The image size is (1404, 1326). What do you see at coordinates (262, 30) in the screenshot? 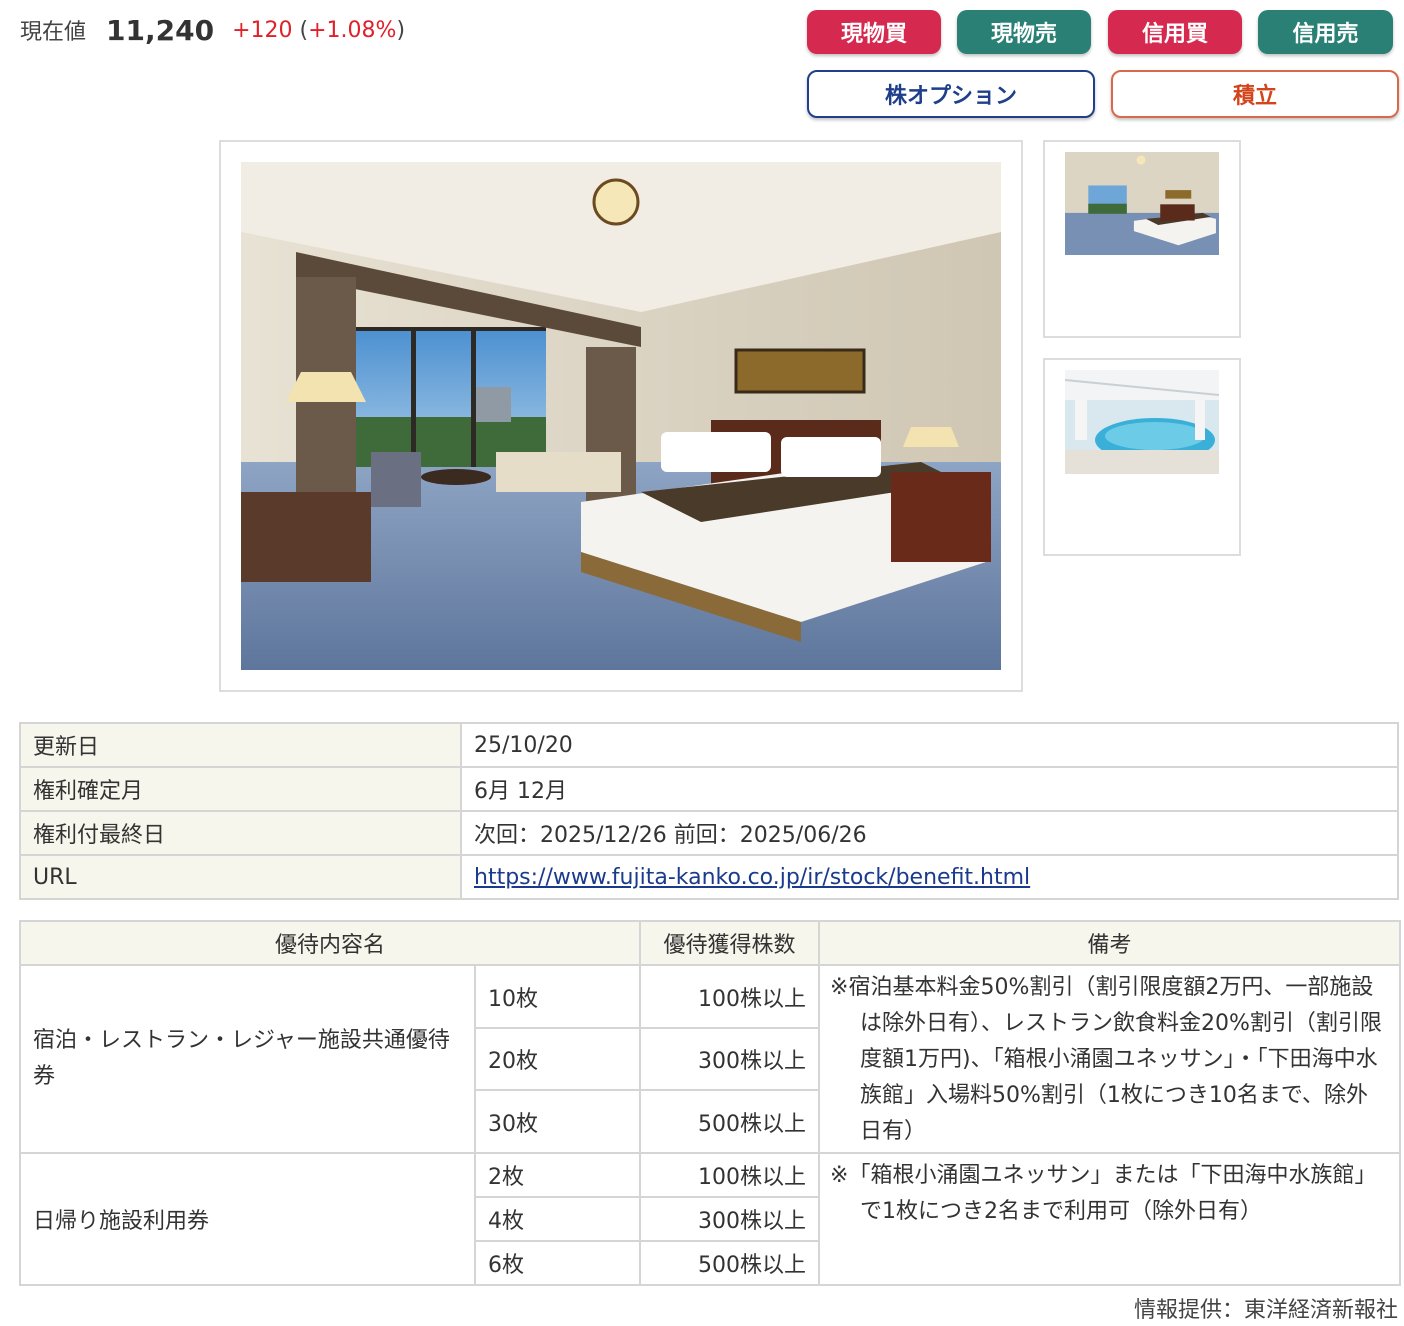
I see `price-change-value: +120` at bounding box center [262, 30].